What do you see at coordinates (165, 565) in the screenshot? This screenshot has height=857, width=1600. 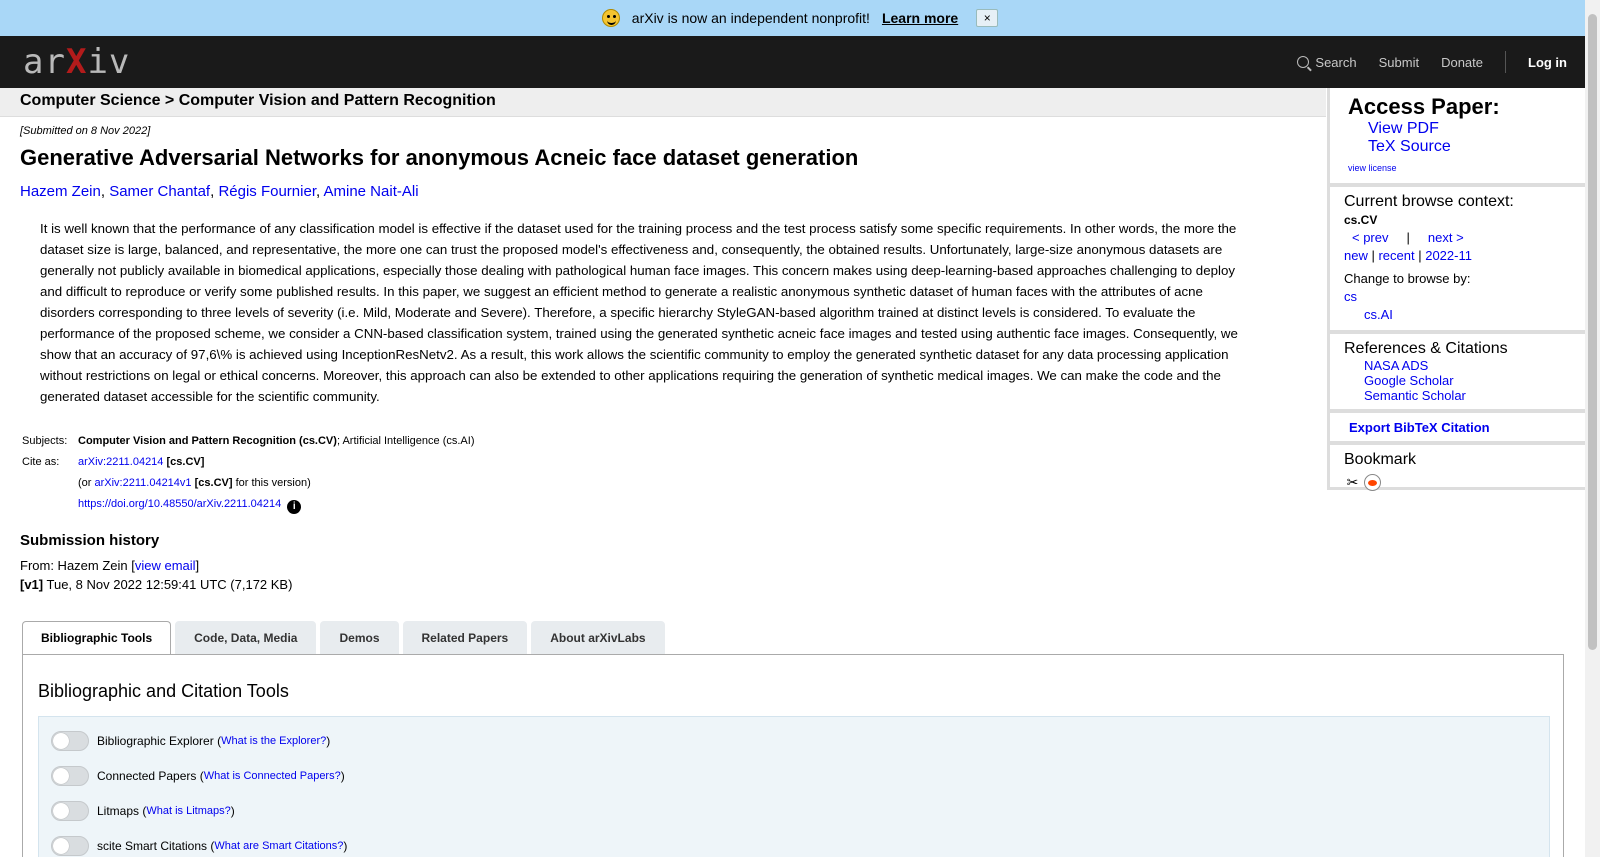 I see `view-email-link: view email` at bounding box center [165, 565].